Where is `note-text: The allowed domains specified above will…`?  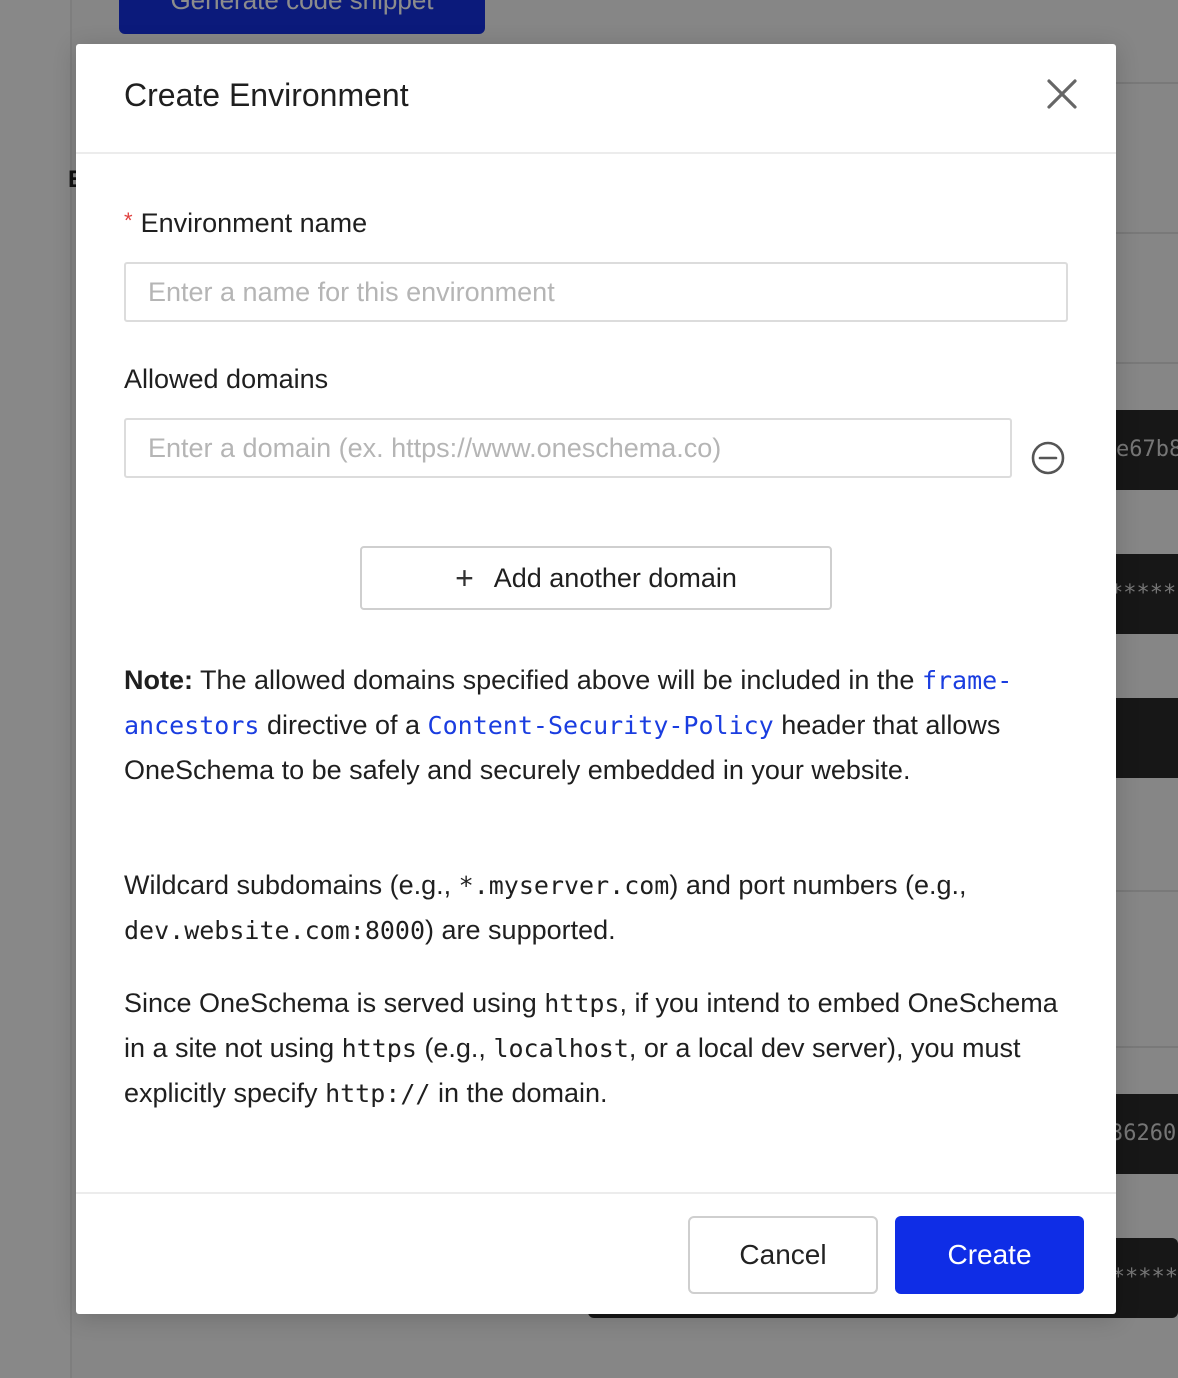 note-text: The allowed domains specified above will… is located at coordinates (557, 680).